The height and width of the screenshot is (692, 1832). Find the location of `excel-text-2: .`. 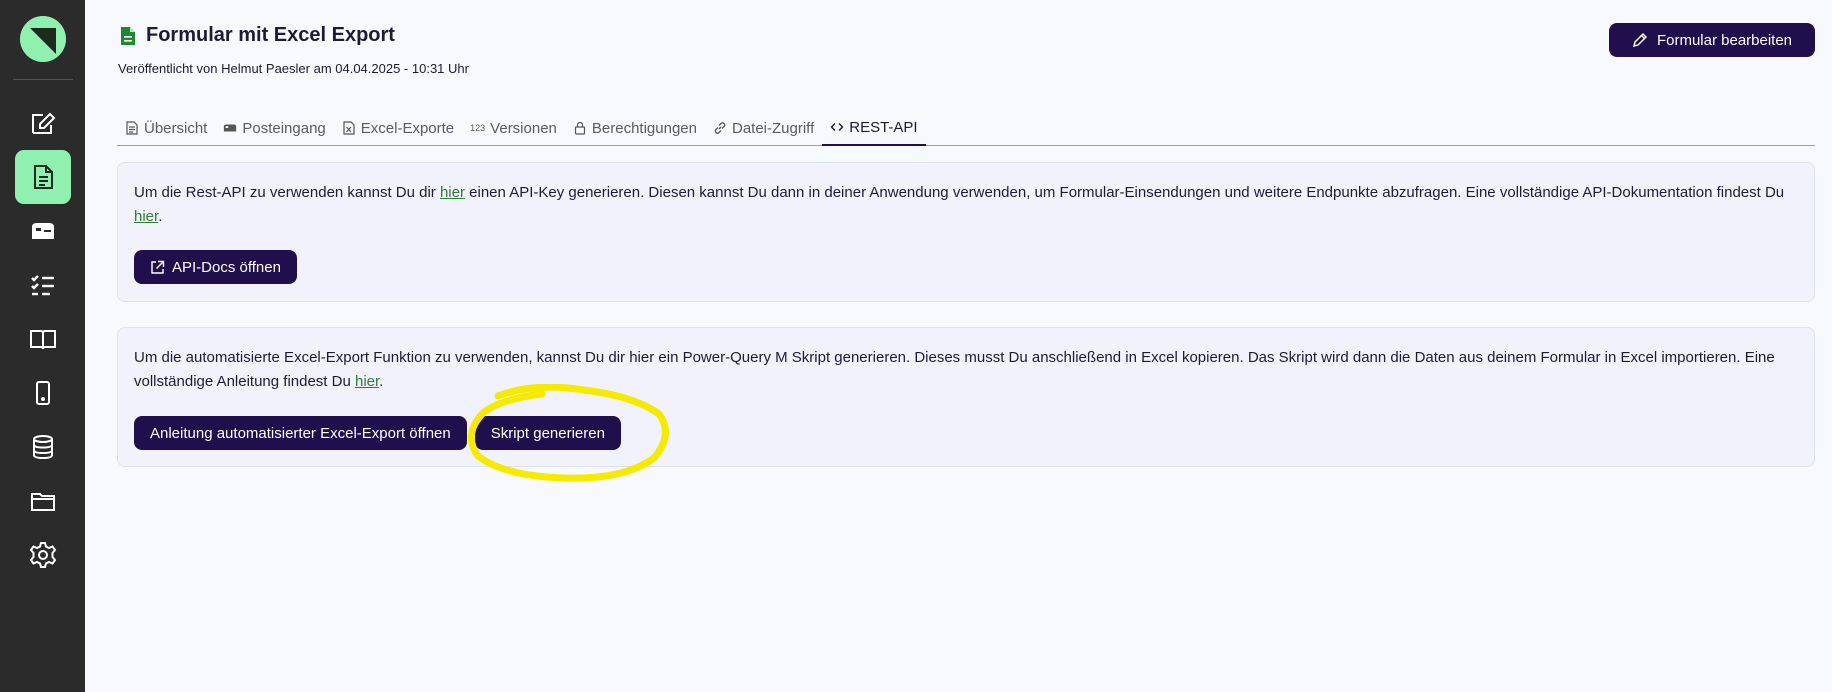

excel-text-2: . is located at coordinates (381, 381).